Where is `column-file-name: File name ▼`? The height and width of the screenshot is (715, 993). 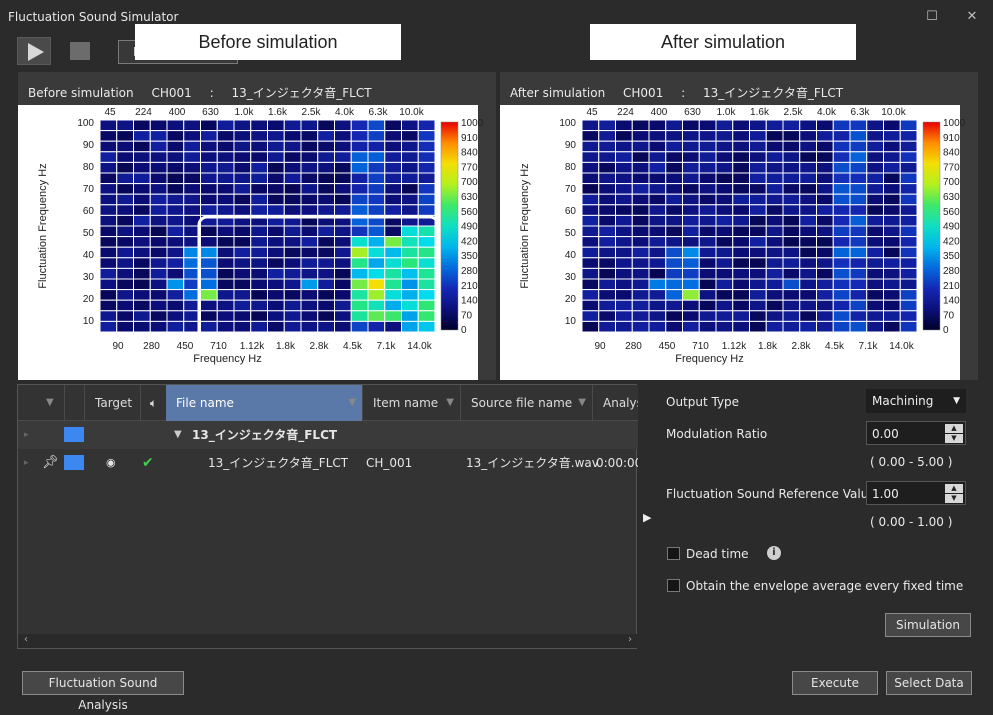
column-file-name: File name ▼ is located at coordinates (264, 403).